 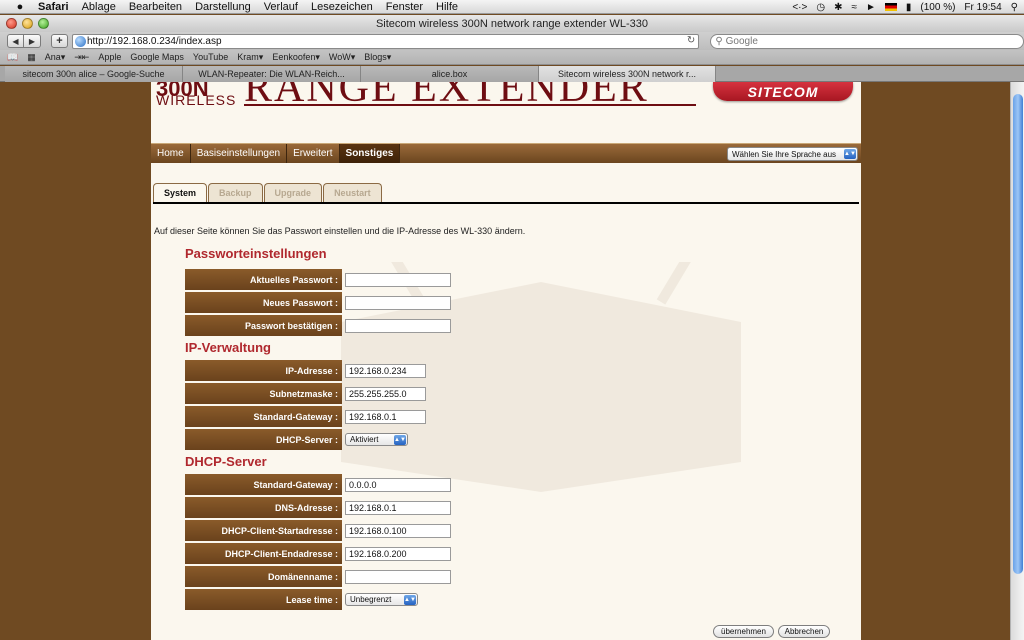 I want to click on menu-lesezeichen: Lesezeichen, so click(x=342, y=7).